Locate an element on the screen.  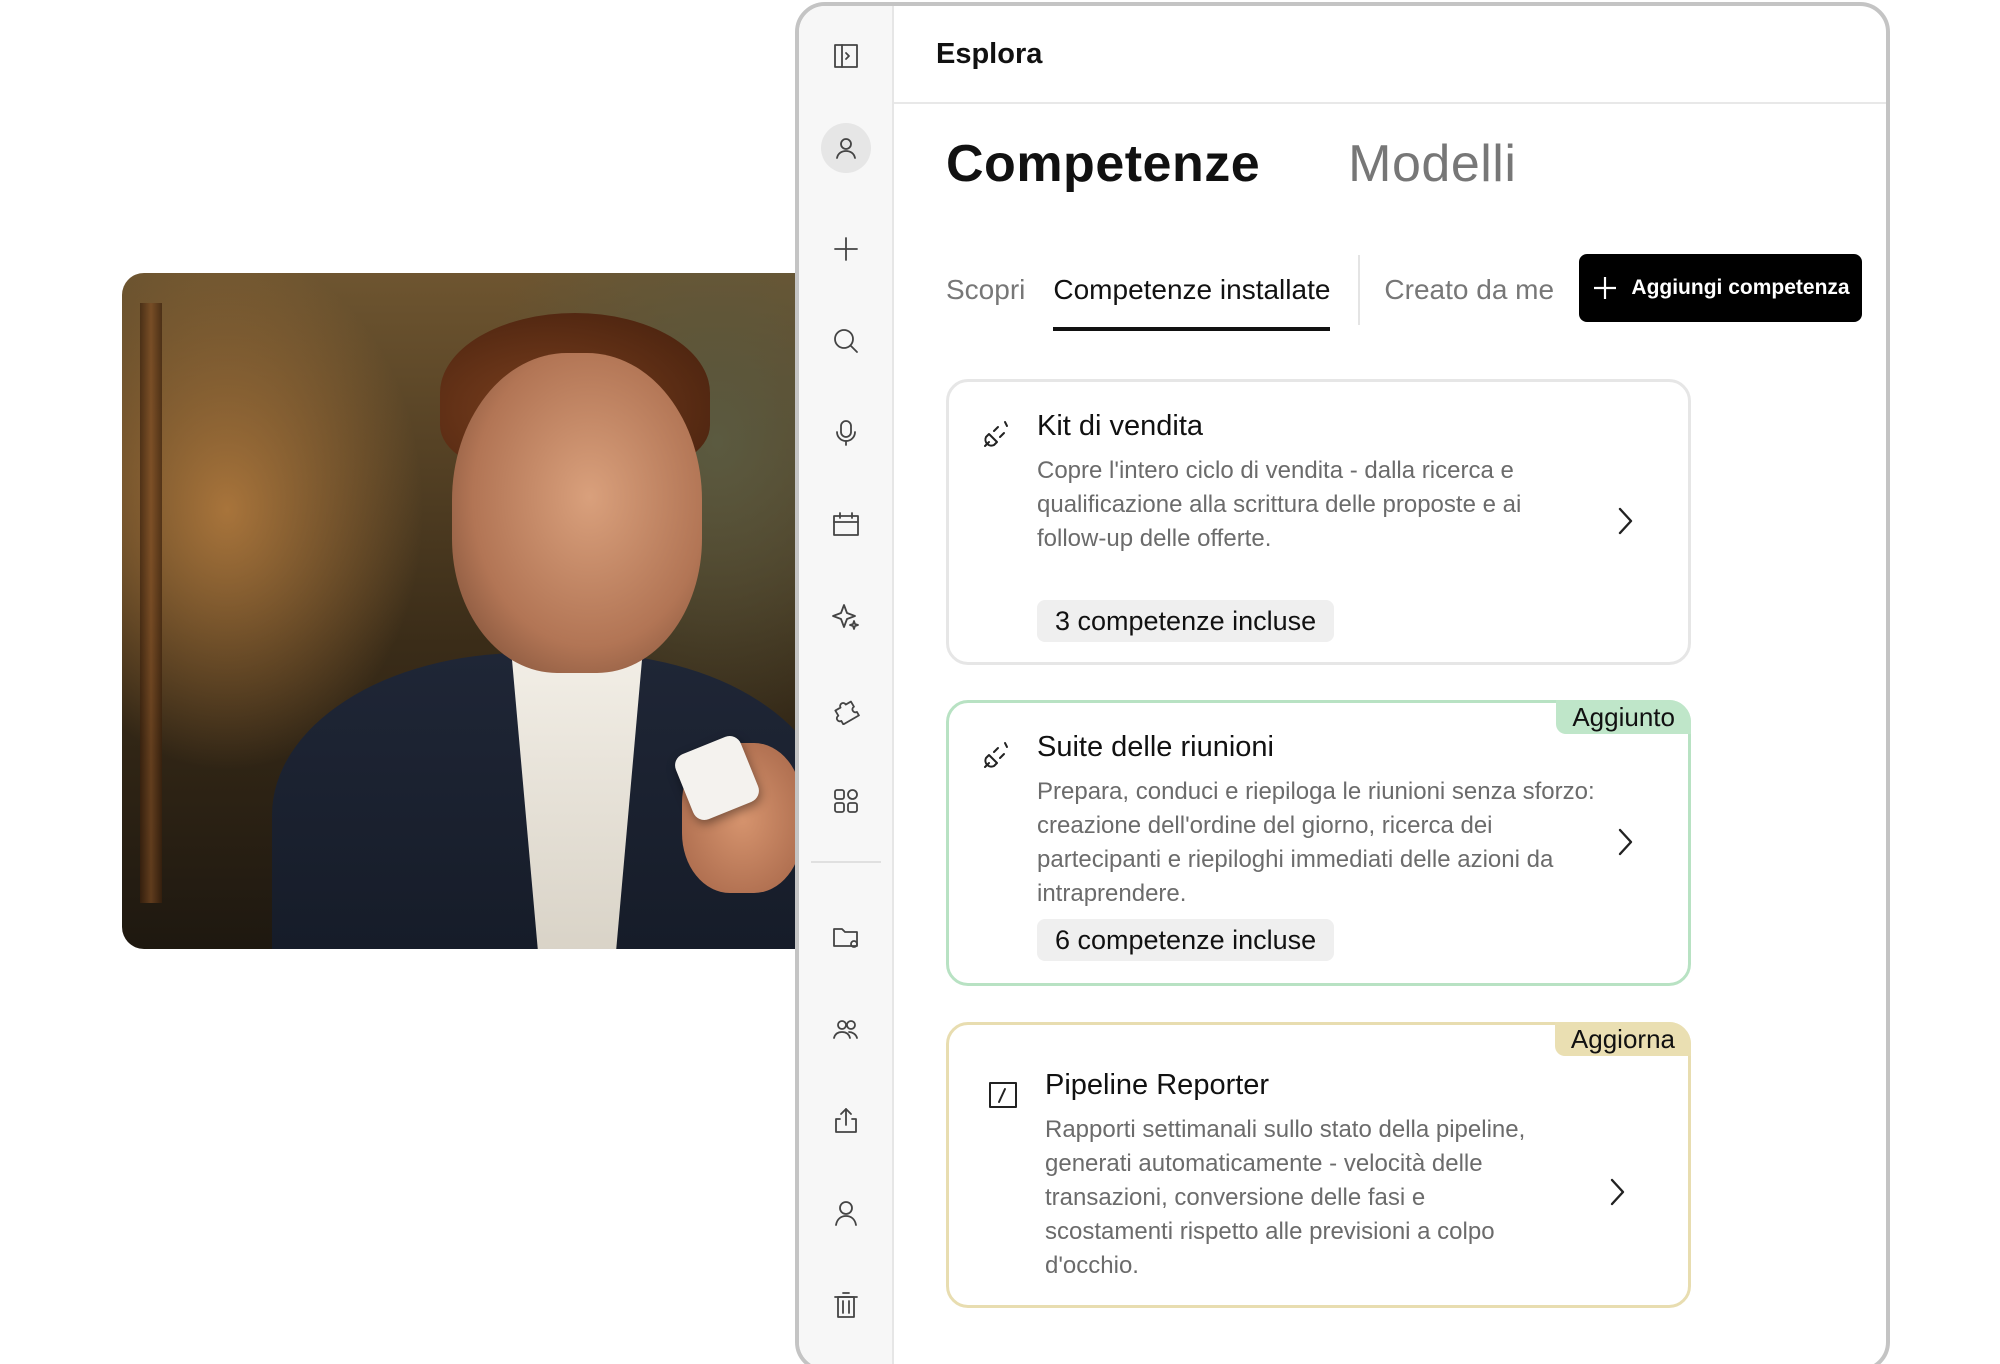
trash-icon is located at coordinates (846, 1305).